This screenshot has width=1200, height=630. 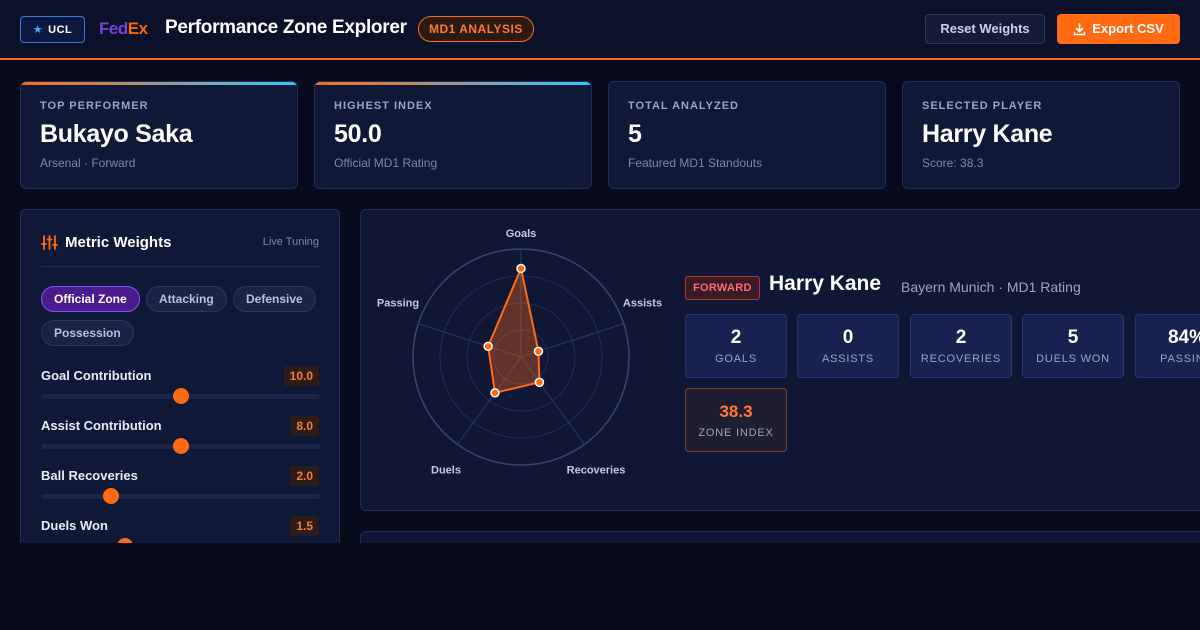 What do you see at coordinates (953, 163) in the screenshot?
I see `stat-sub: Score: 38.3` at bounding box center [953, 163].